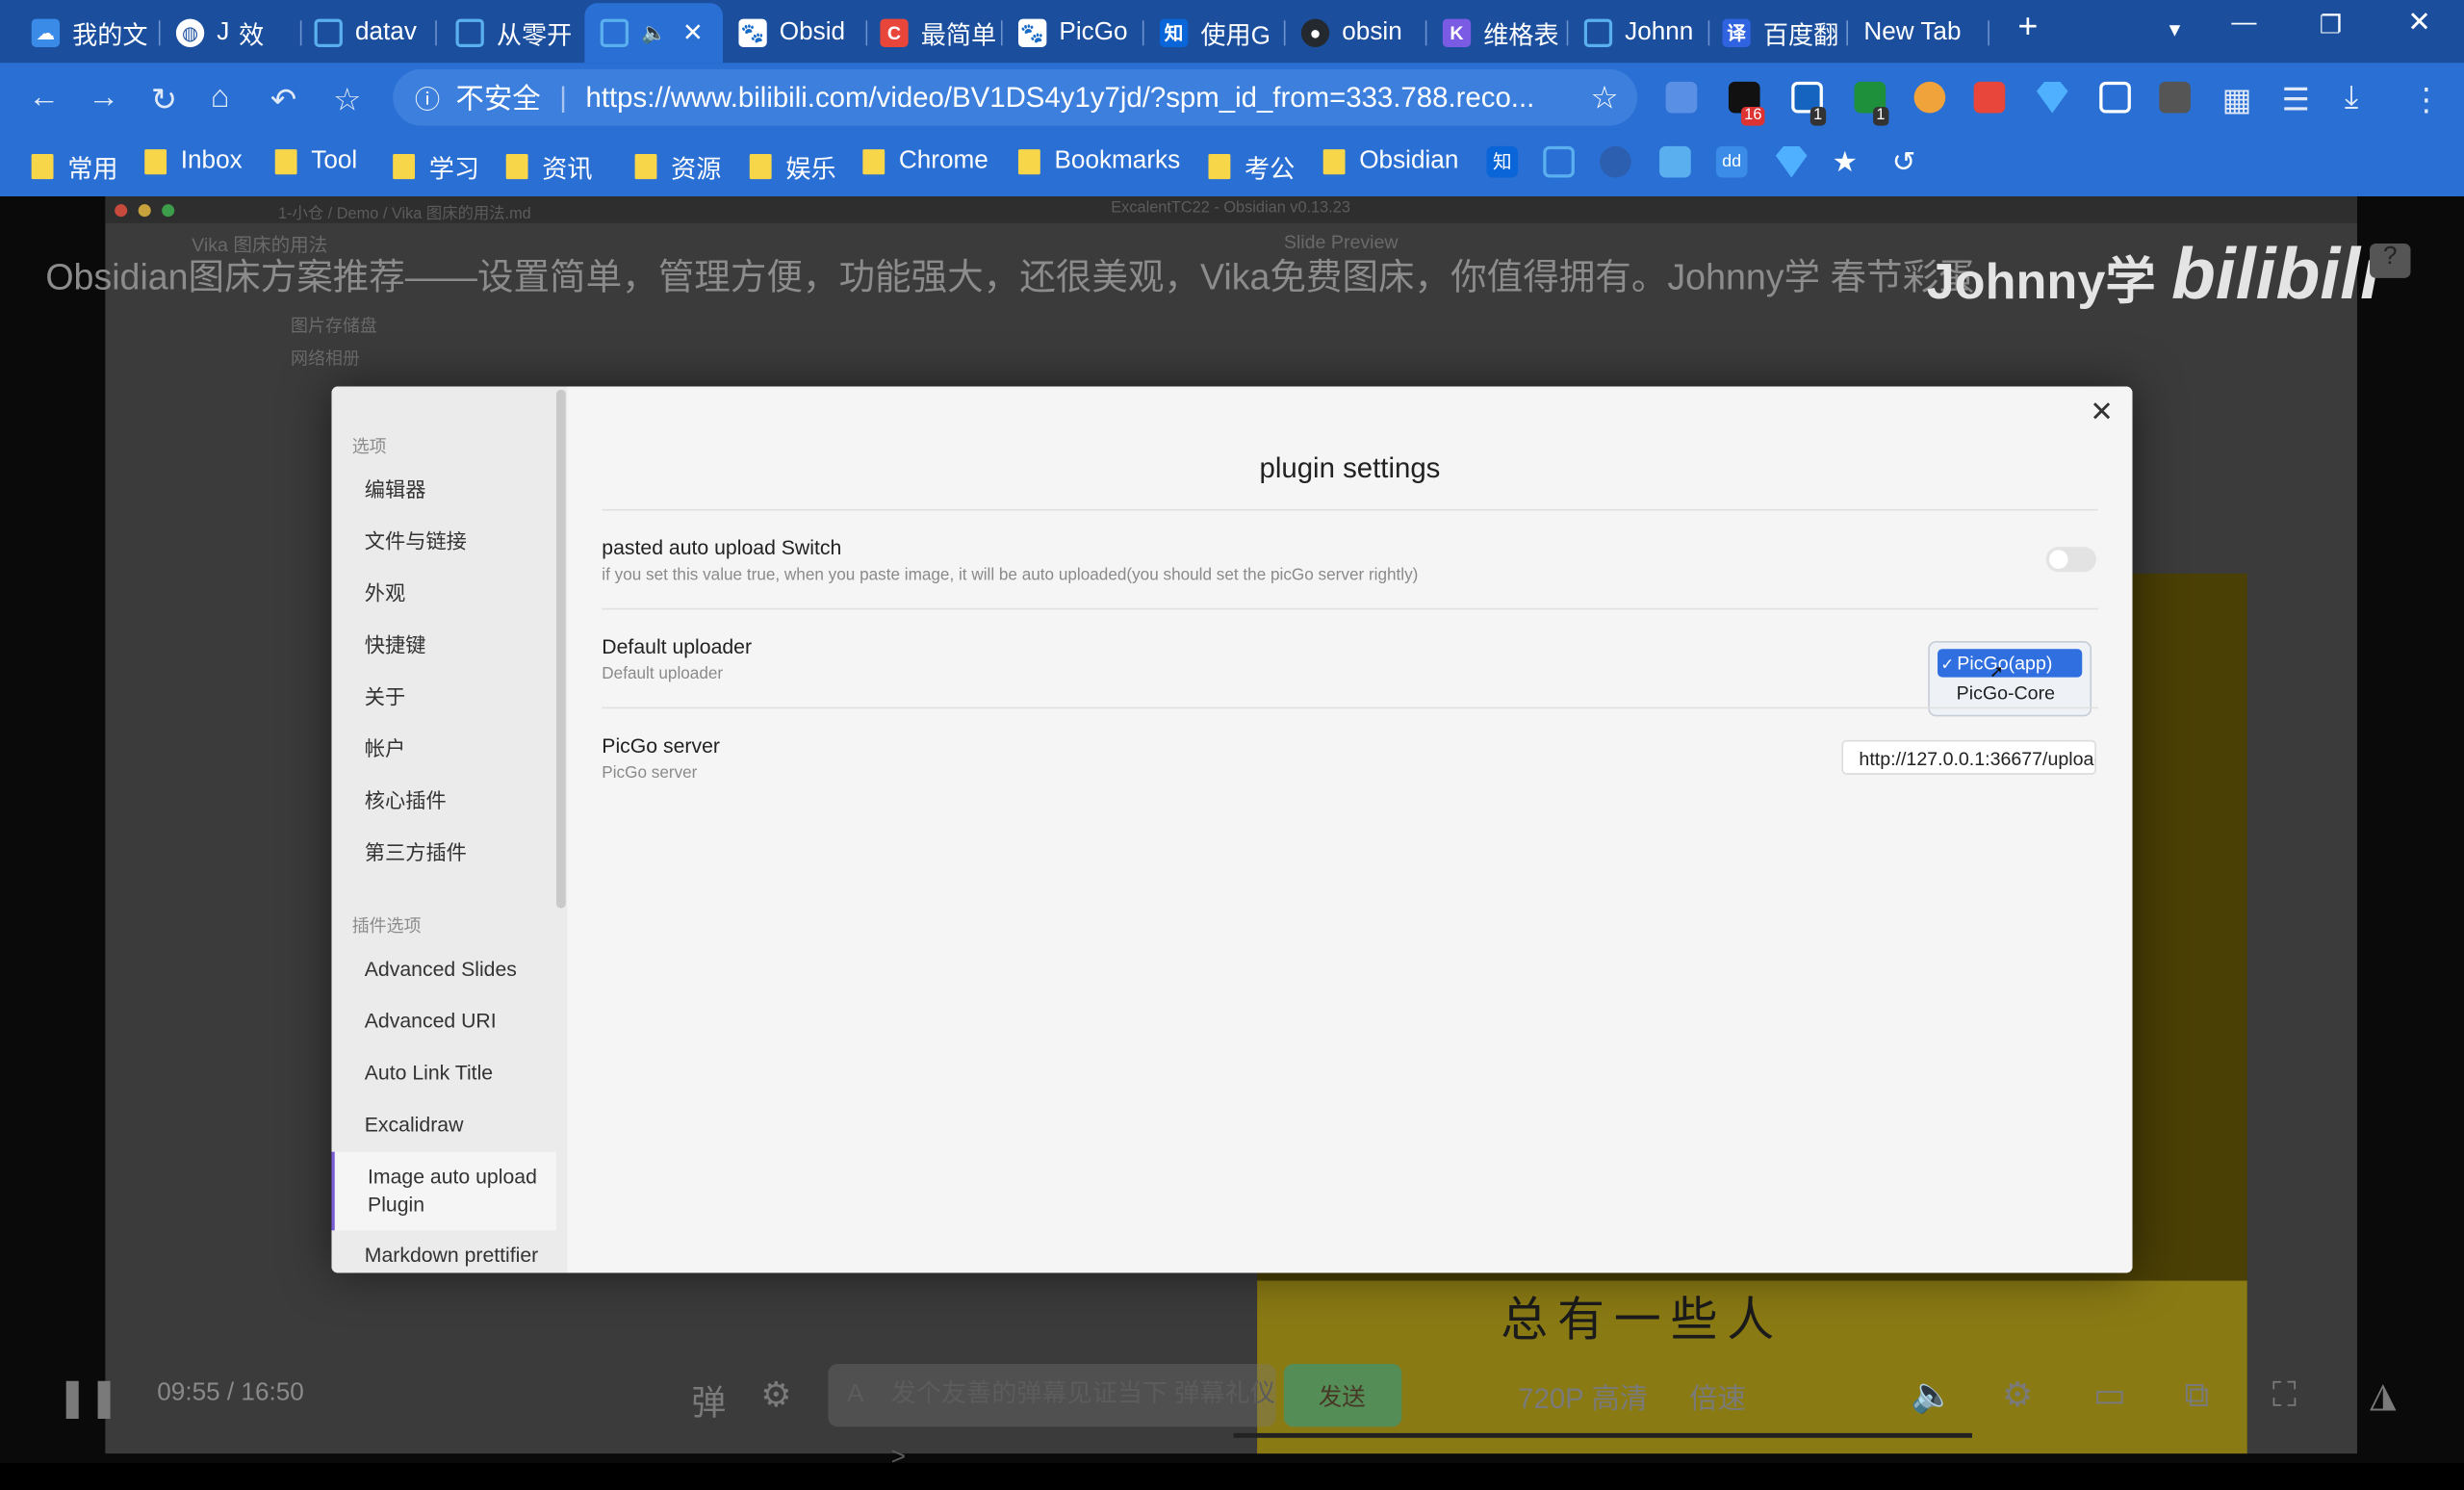 Image resolution: width=2464 pixels, height=1490 pixels. Describe the element at coordinates (1052, 1417) in the screenshot. I see `danmu-input: A 发个友善的弹幕见证当下 弹幕礼仪 >` at that location.